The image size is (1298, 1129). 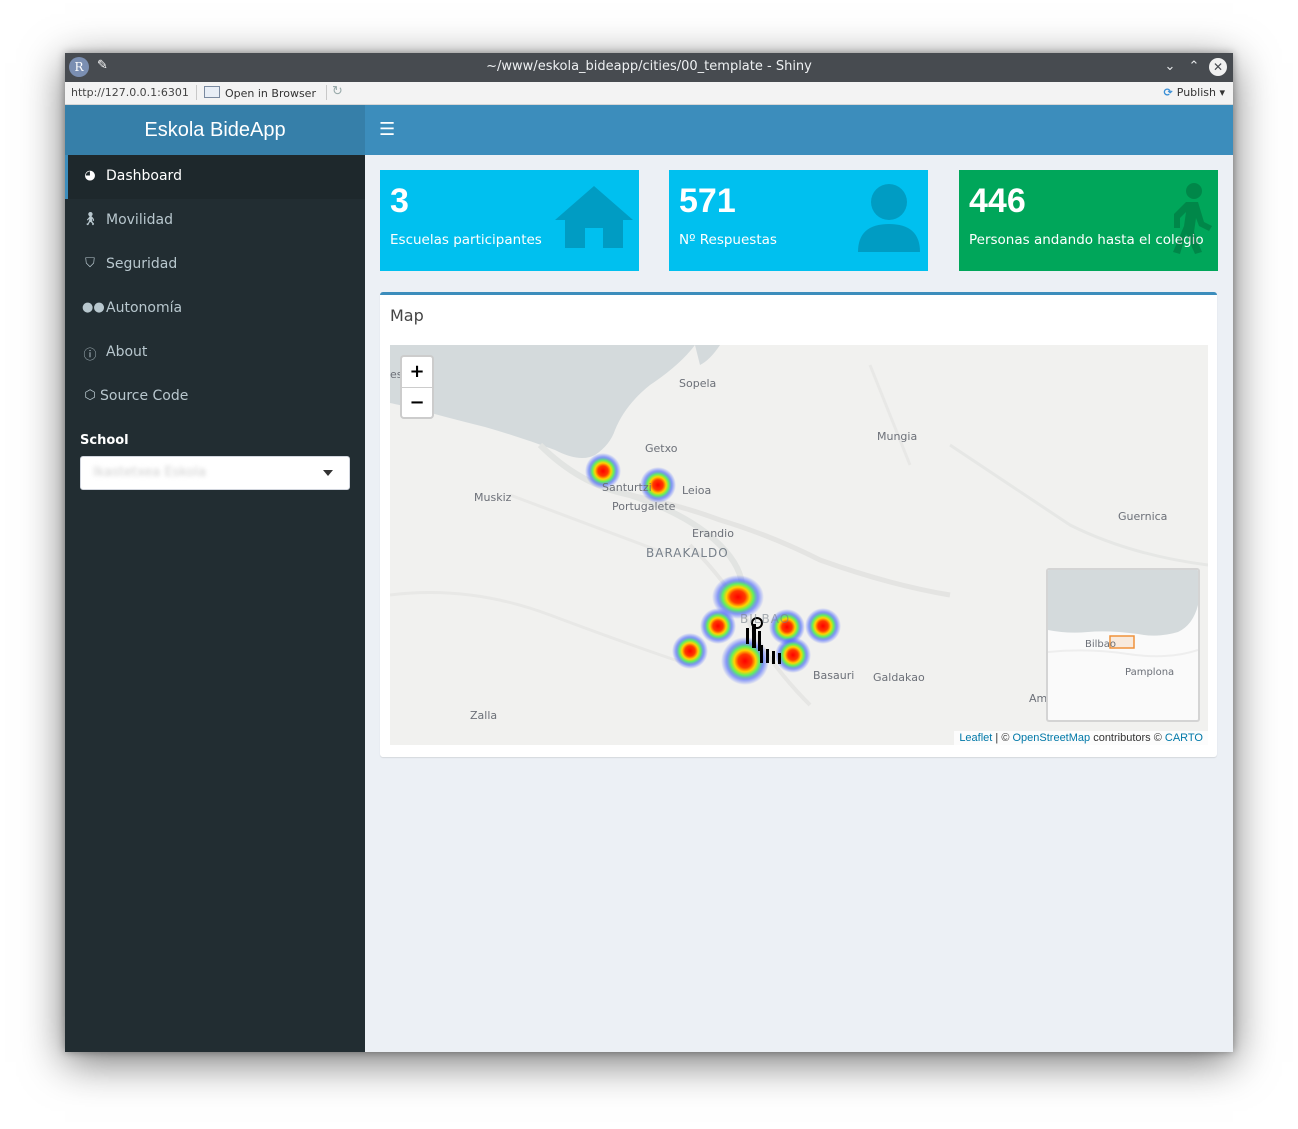 I want to click on place-label: BARAKALDO, so click(x=687, y=553).